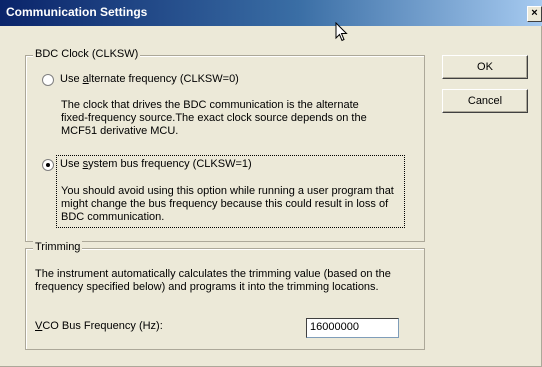 Image resolution: width=542 pixels, height=367 pixels. What do you see at coordinates (102, 326) in the screenshot?
I see `vco-label-rest: CO Bus Frequency (Hz):` at bounding box center [102, 326].